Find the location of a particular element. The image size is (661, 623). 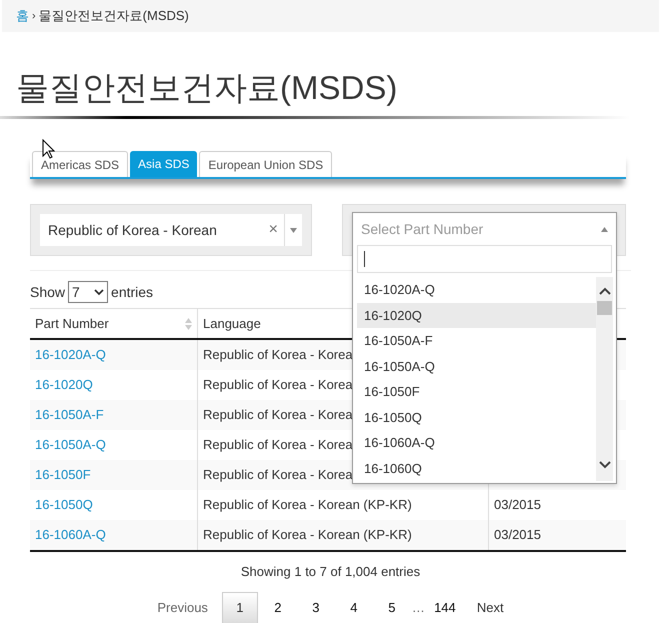

page-title: 물질안전보건자료(MSDS) is located at coordinates (207, 88).